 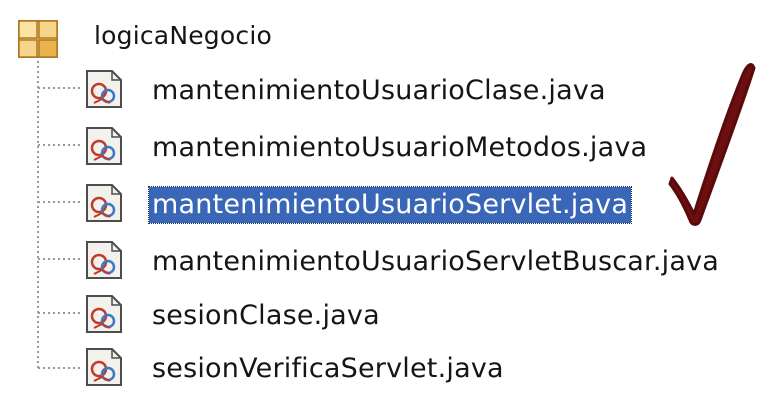 What do you see at coordinates (436, 261) in the screenshot?
I see `tree-node-label: mantenimientoUsuarioServletBuscar.java` at bounding box center [436, 261].